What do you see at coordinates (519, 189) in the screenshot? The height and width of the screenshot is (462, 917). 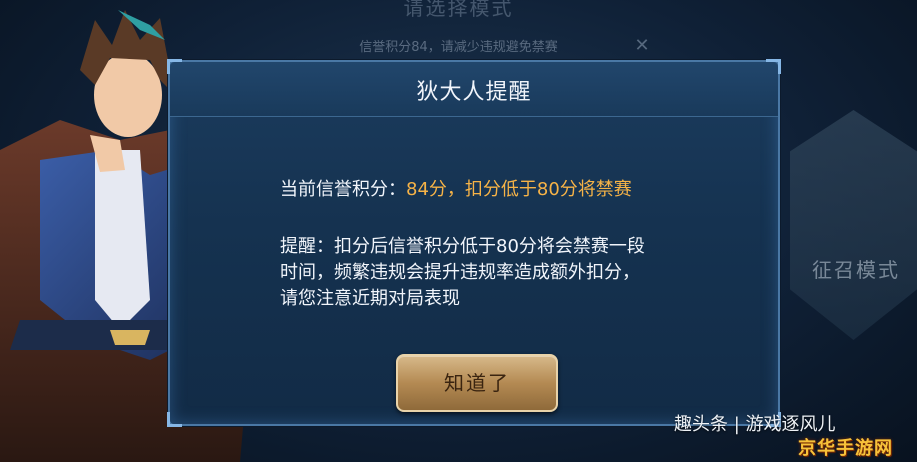 I see `credit-score-highlight: 84分，扣分低于80分将禁赛` at bounding box center [519, 189].